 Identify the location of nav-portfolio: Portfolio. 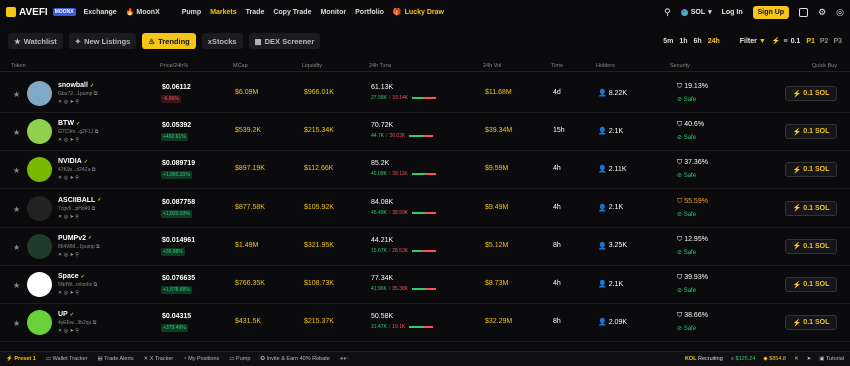
(369, 12).